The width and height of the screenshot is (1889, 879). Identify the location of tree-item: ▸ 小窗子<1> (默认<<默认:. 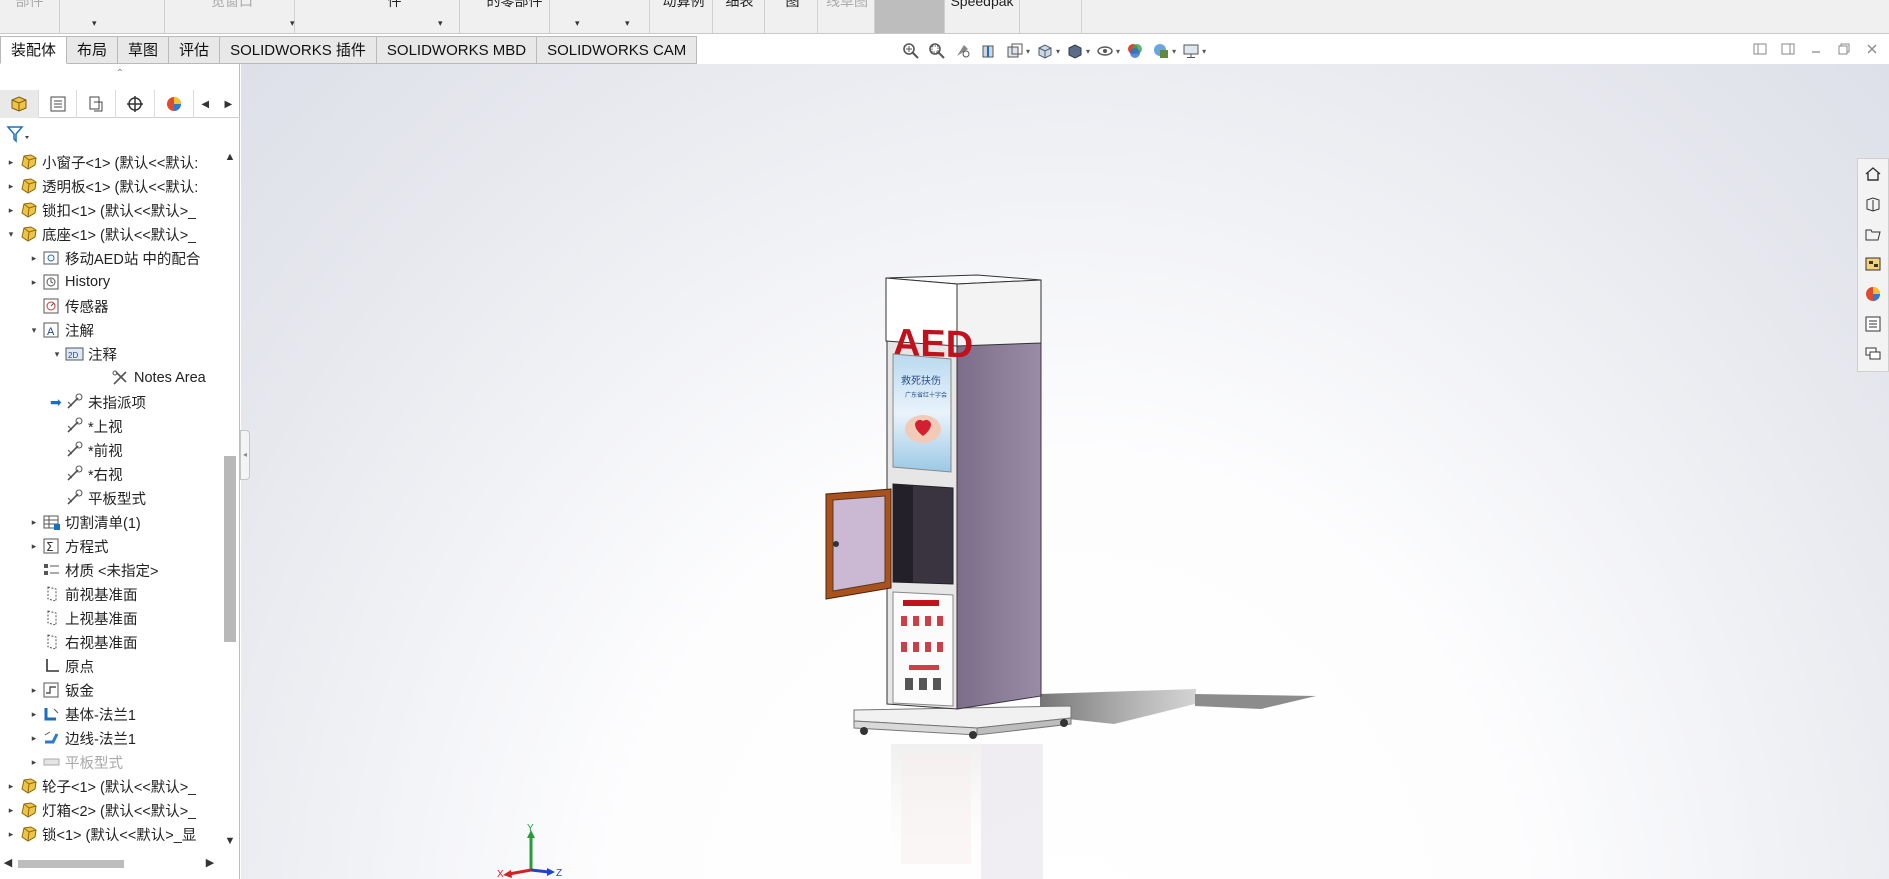
(110, 162).